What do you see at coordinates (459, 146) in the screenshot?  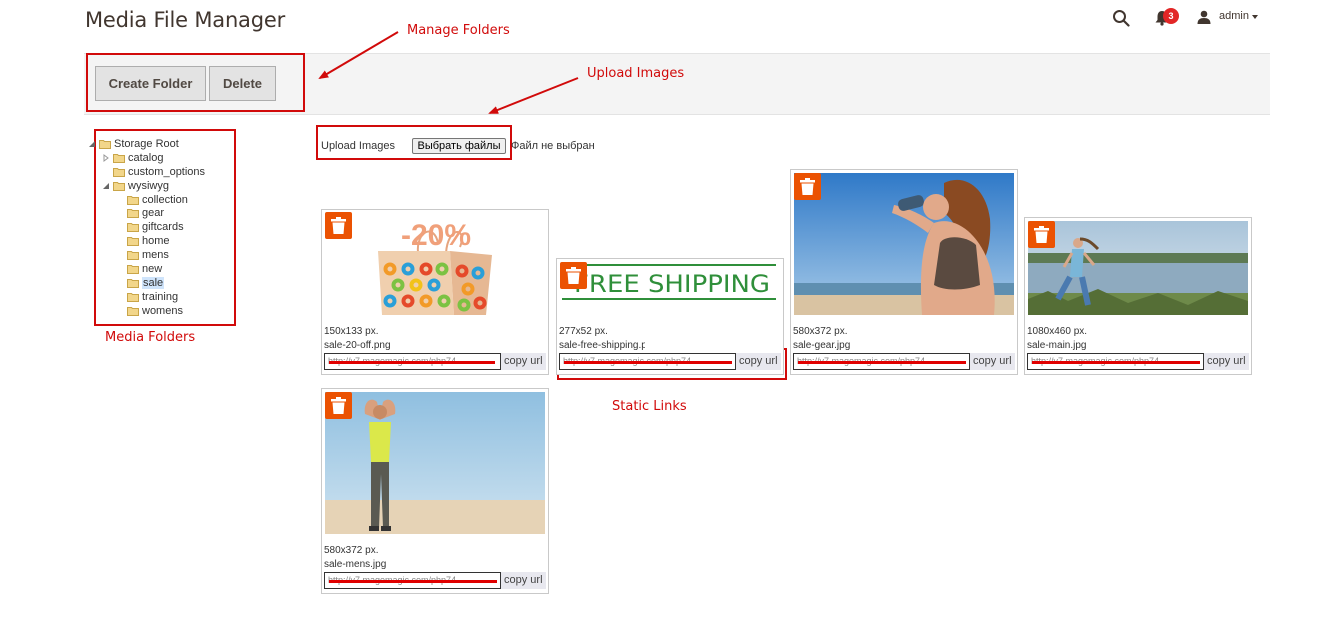 I see `choose-files-button: Выбрать файлы` at bounding box center [459, 146].